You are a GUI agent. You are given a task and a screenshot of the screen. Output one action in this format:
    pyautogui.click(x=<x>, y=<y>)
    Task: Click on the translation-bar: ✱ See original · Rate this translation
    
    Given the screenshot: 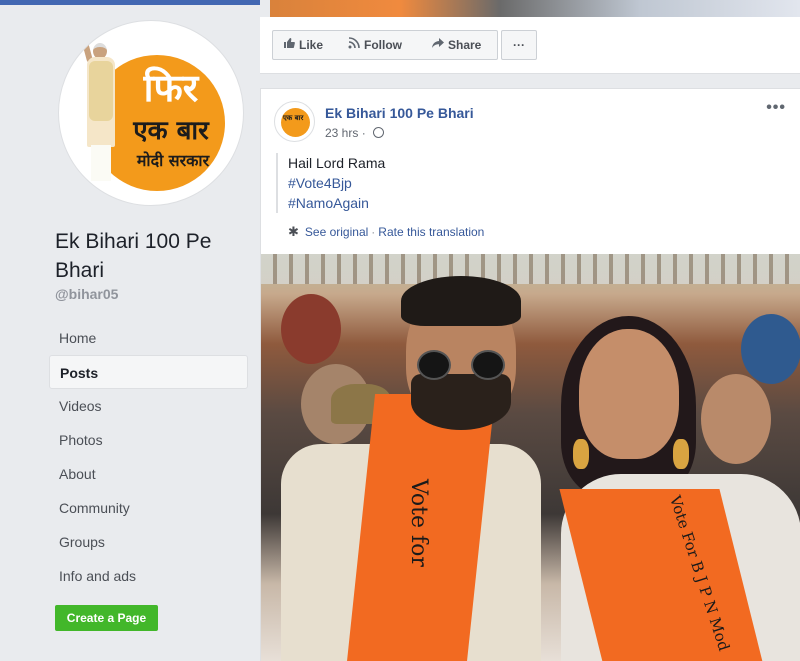 What is the action you would take?
    pyautogui.click(x=386, y=231)
    